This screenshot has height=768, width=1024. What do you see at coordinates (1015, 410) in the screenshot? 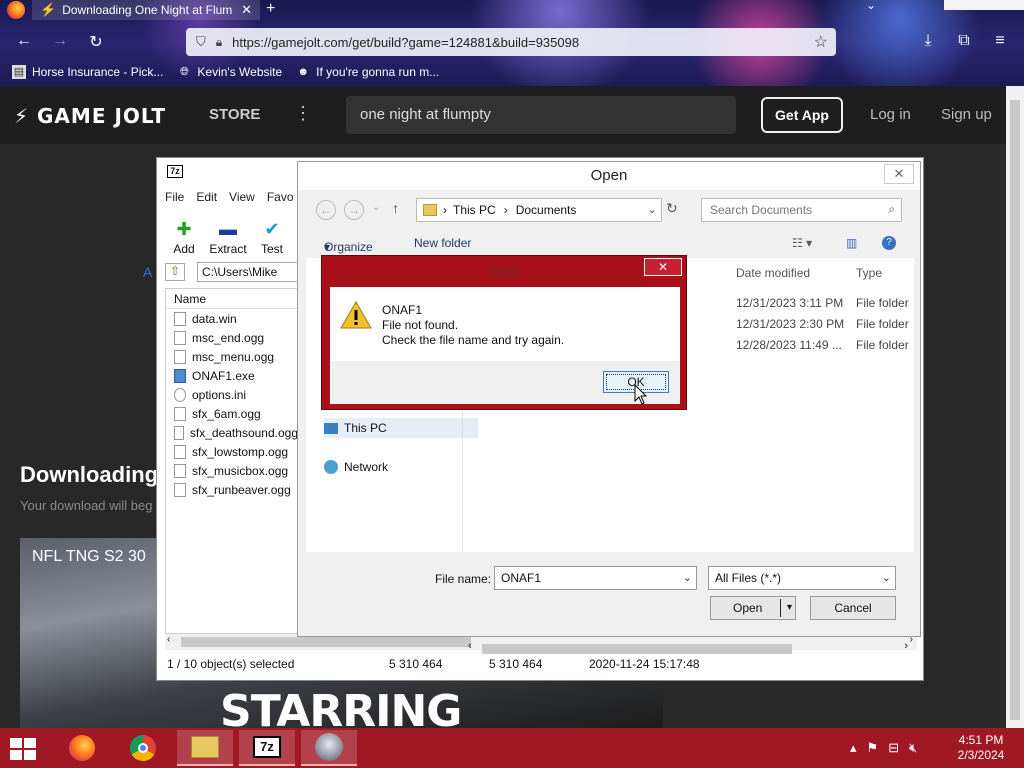
I see `page-scrollbar-thumb` at bounding box center [1015, 410].